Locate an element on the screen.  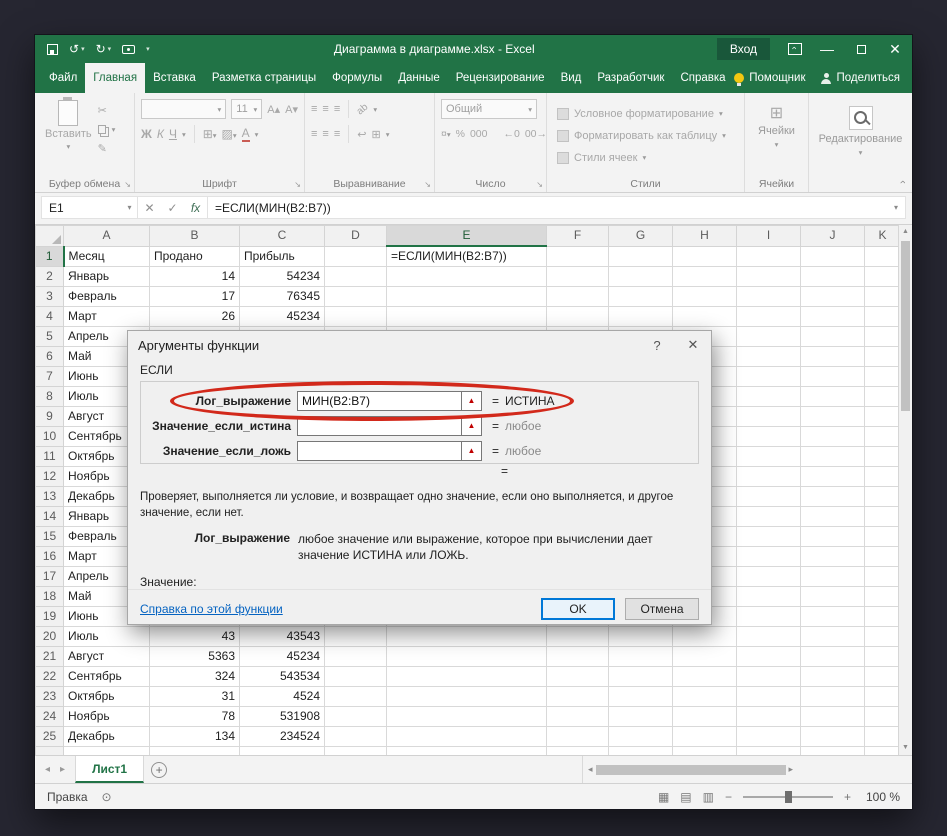
zoom-slider-thumb is located at coordinates (788, 796).